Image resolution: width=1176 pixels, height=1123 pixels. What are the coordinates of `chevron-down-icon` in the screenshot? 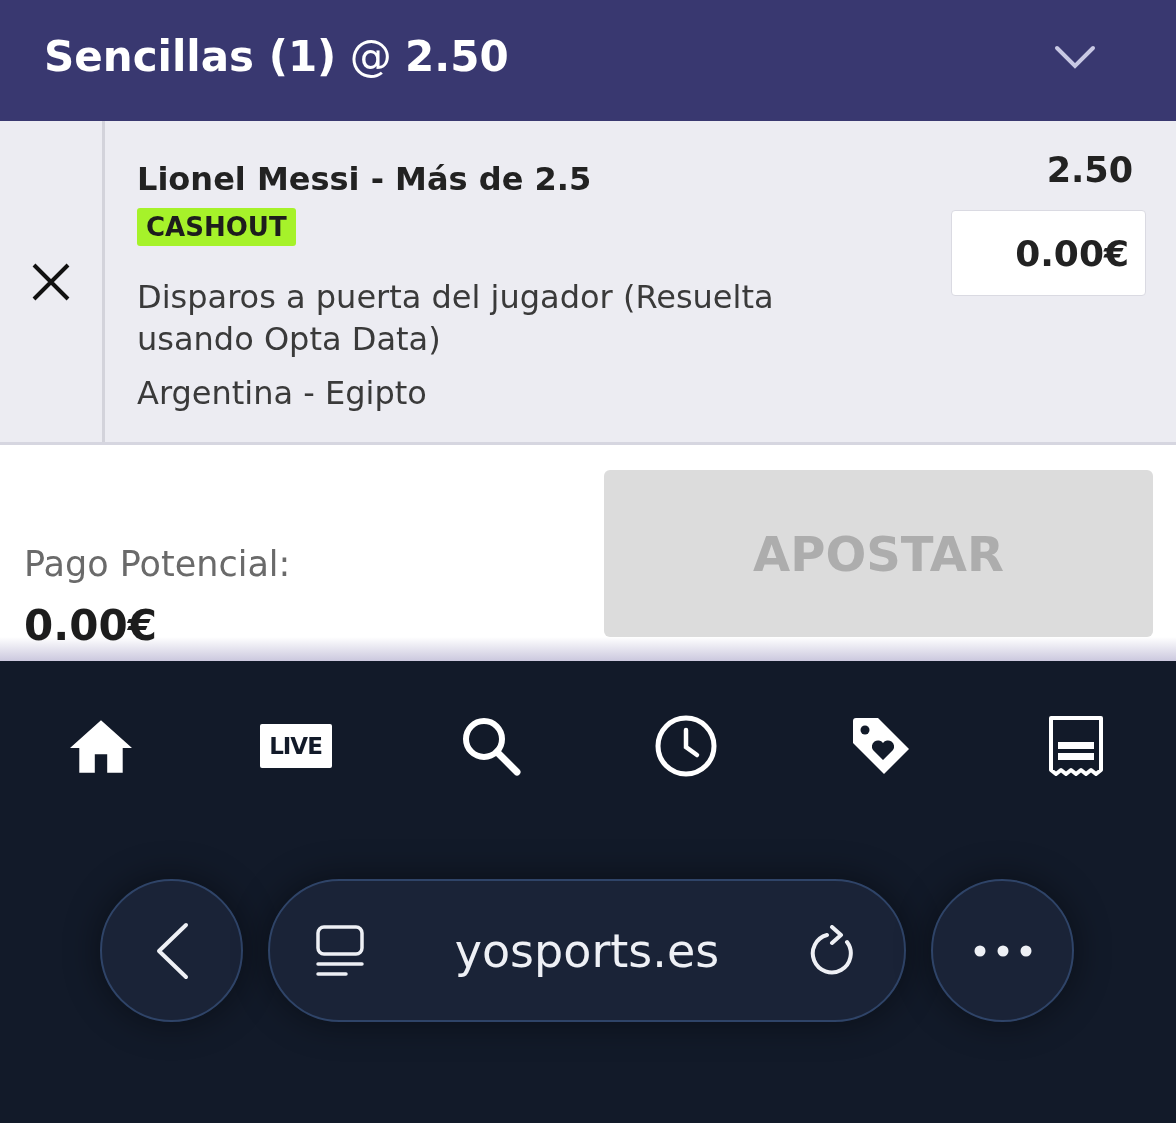 It's located at (1075, 56).